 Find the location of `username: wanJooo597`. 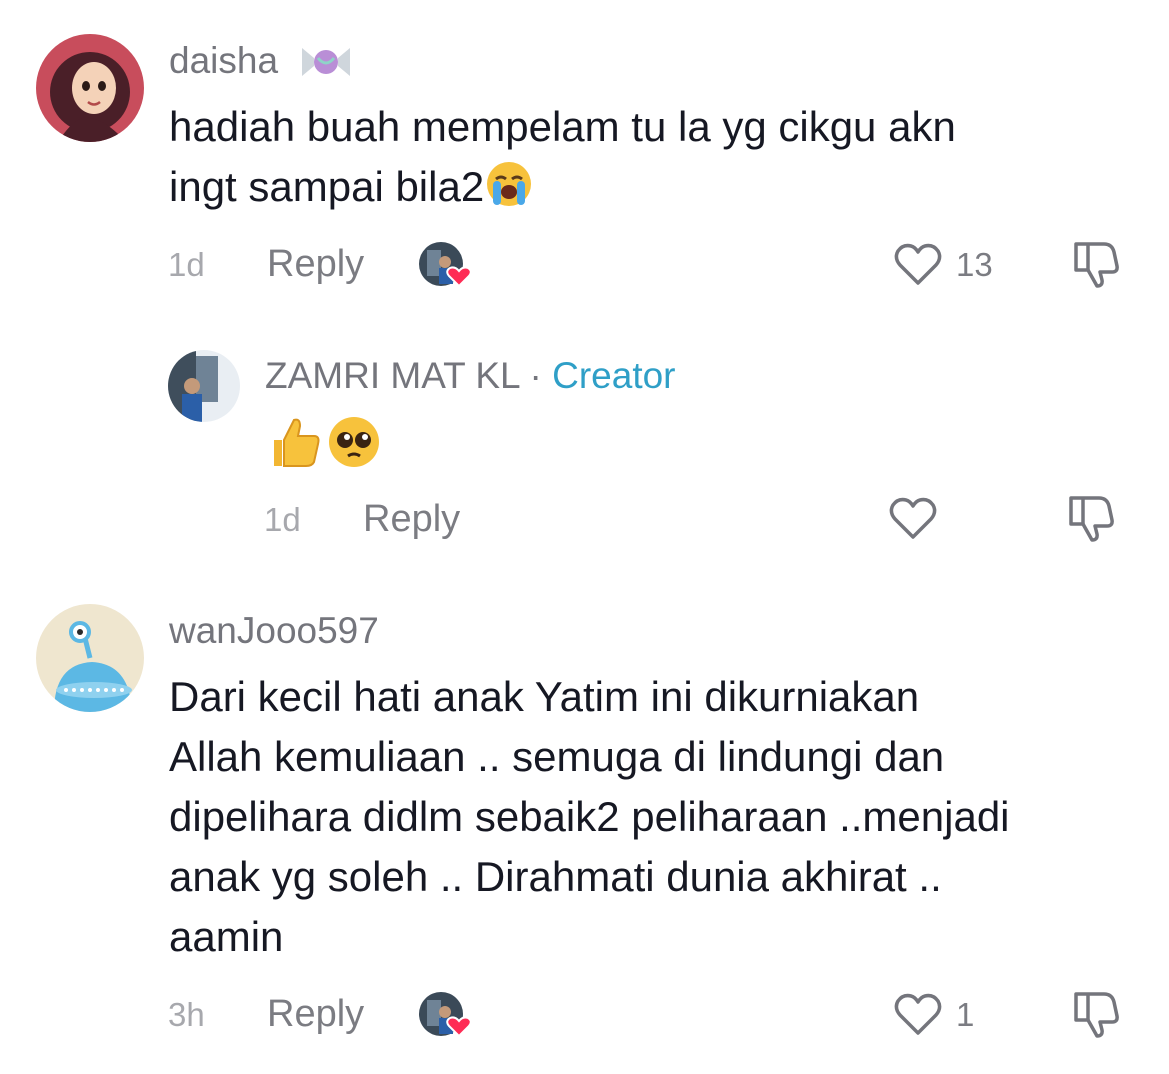

username: wanJooo597 is located at coordinates (274, 630).